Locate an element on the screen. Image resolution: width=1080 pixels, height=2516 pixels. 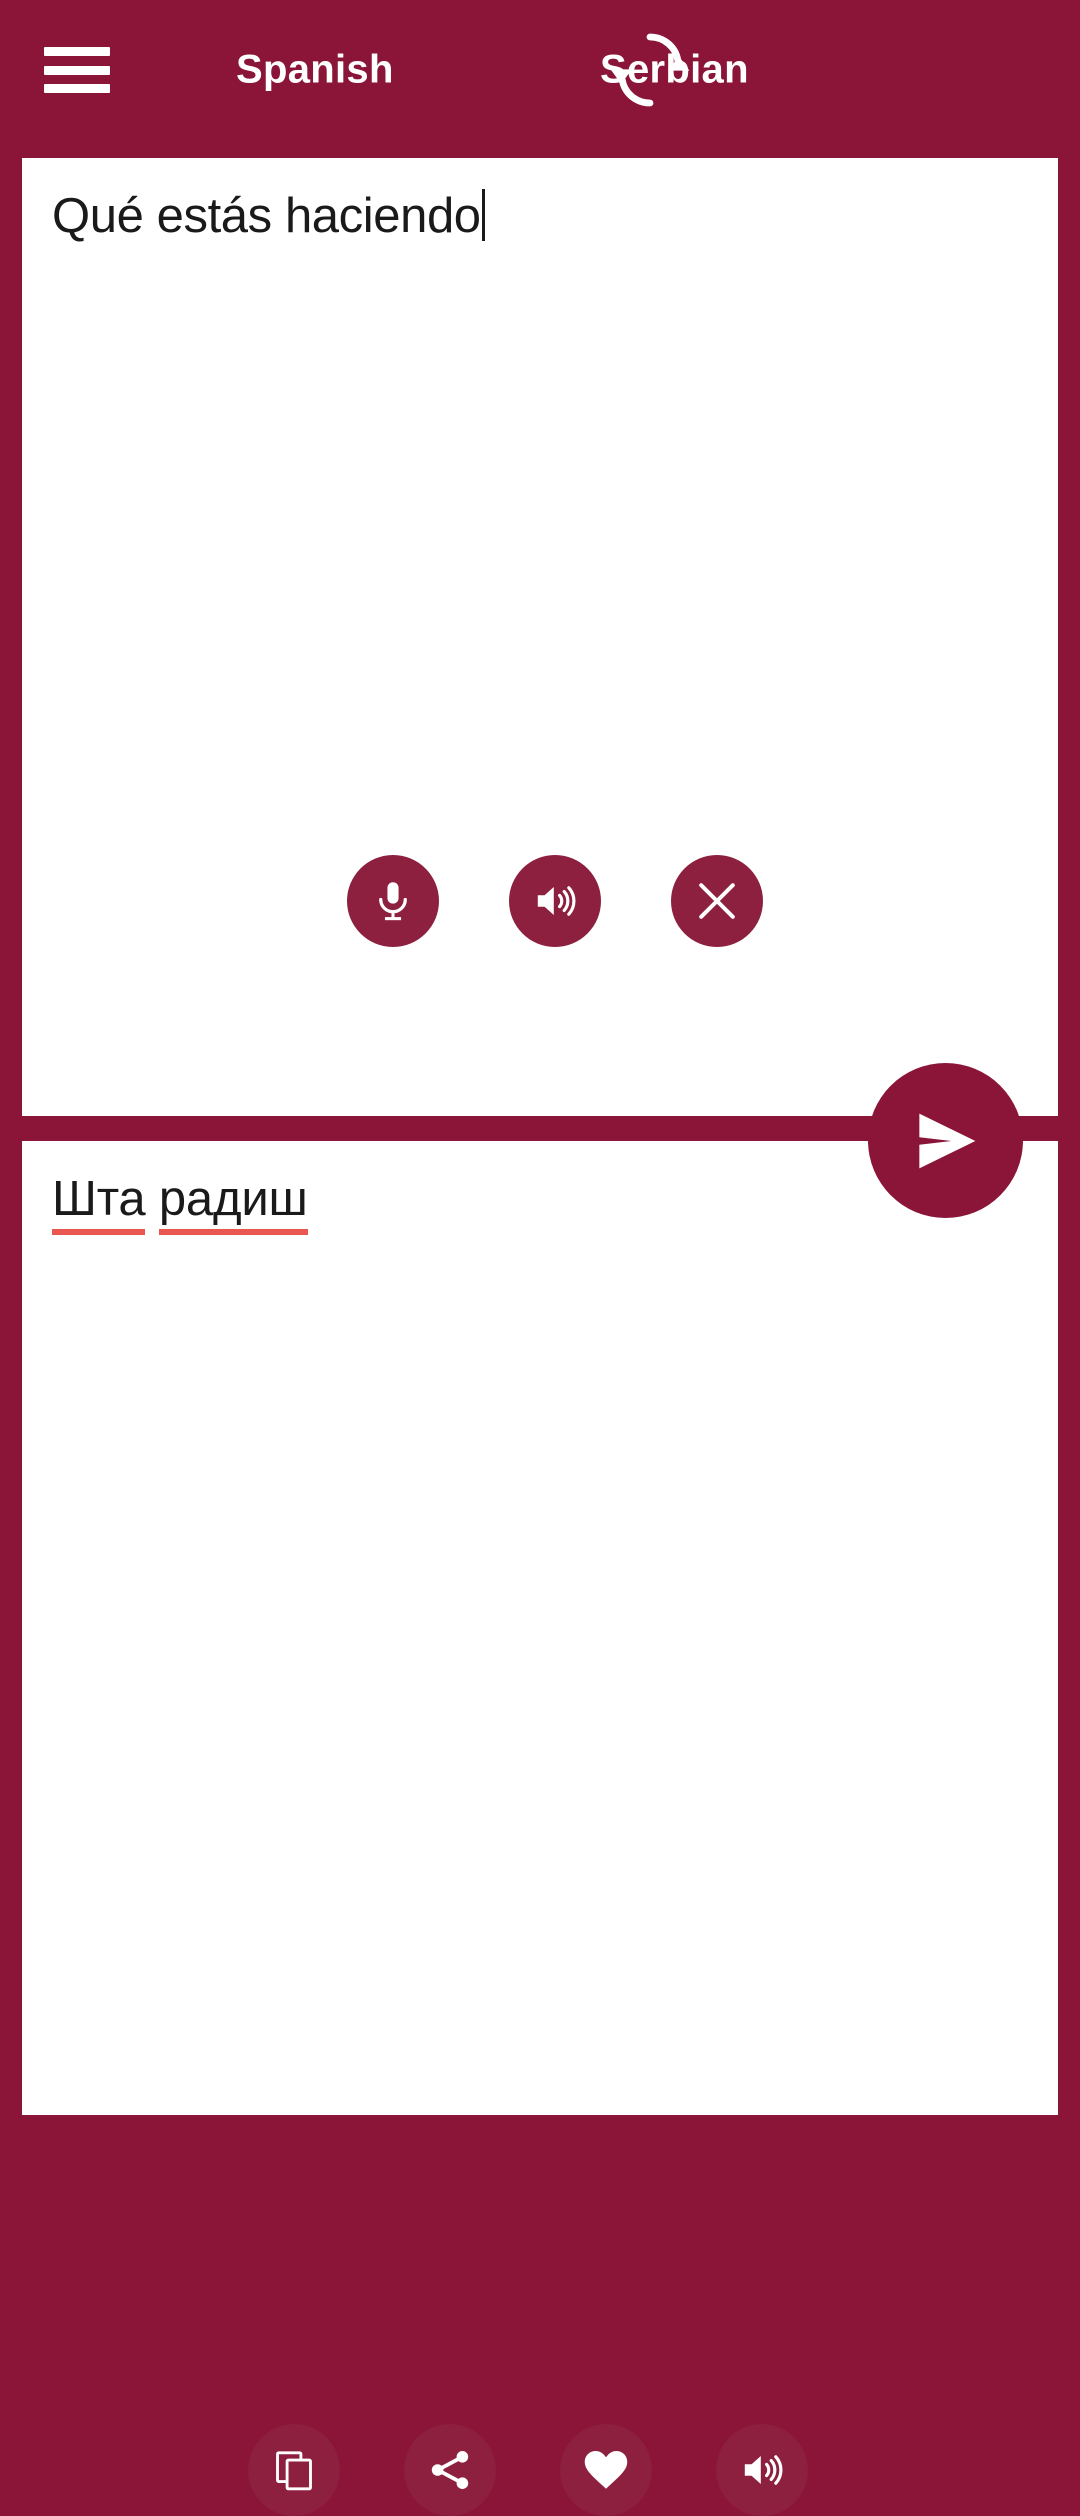
target-language-label: Serbian is located at coordinates (674, 70).